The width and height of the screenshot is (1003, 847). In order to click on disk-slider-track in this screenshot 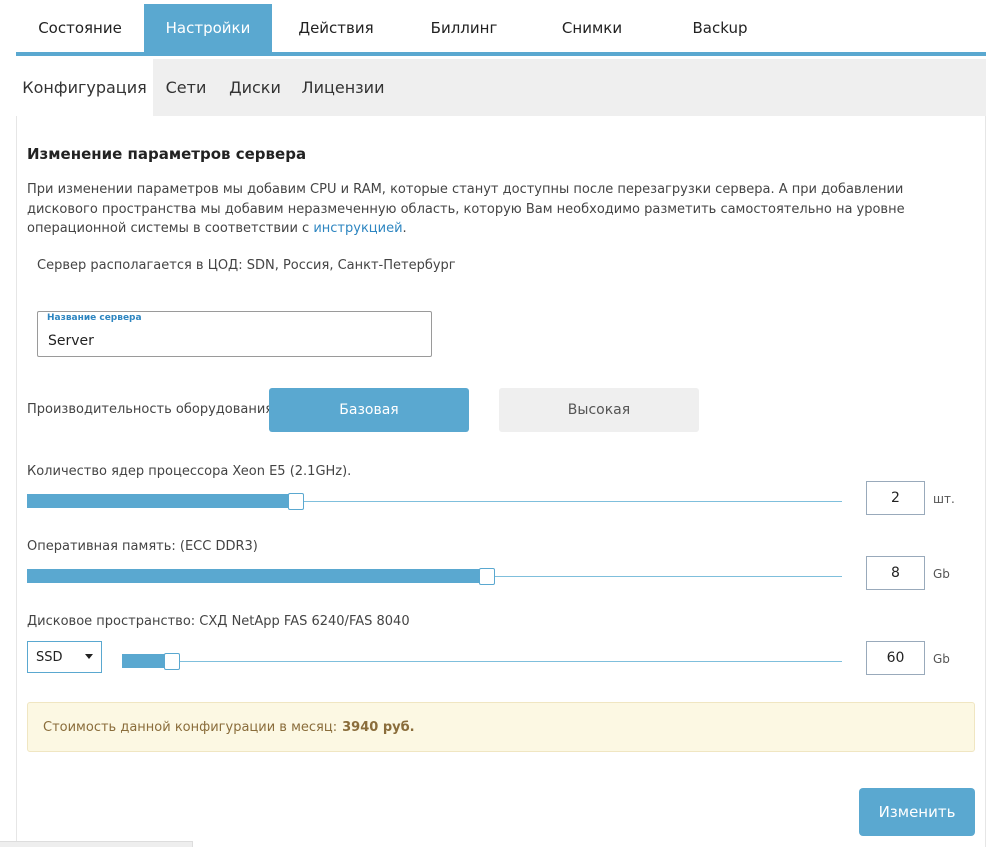, I will do `click(482, 661)`.